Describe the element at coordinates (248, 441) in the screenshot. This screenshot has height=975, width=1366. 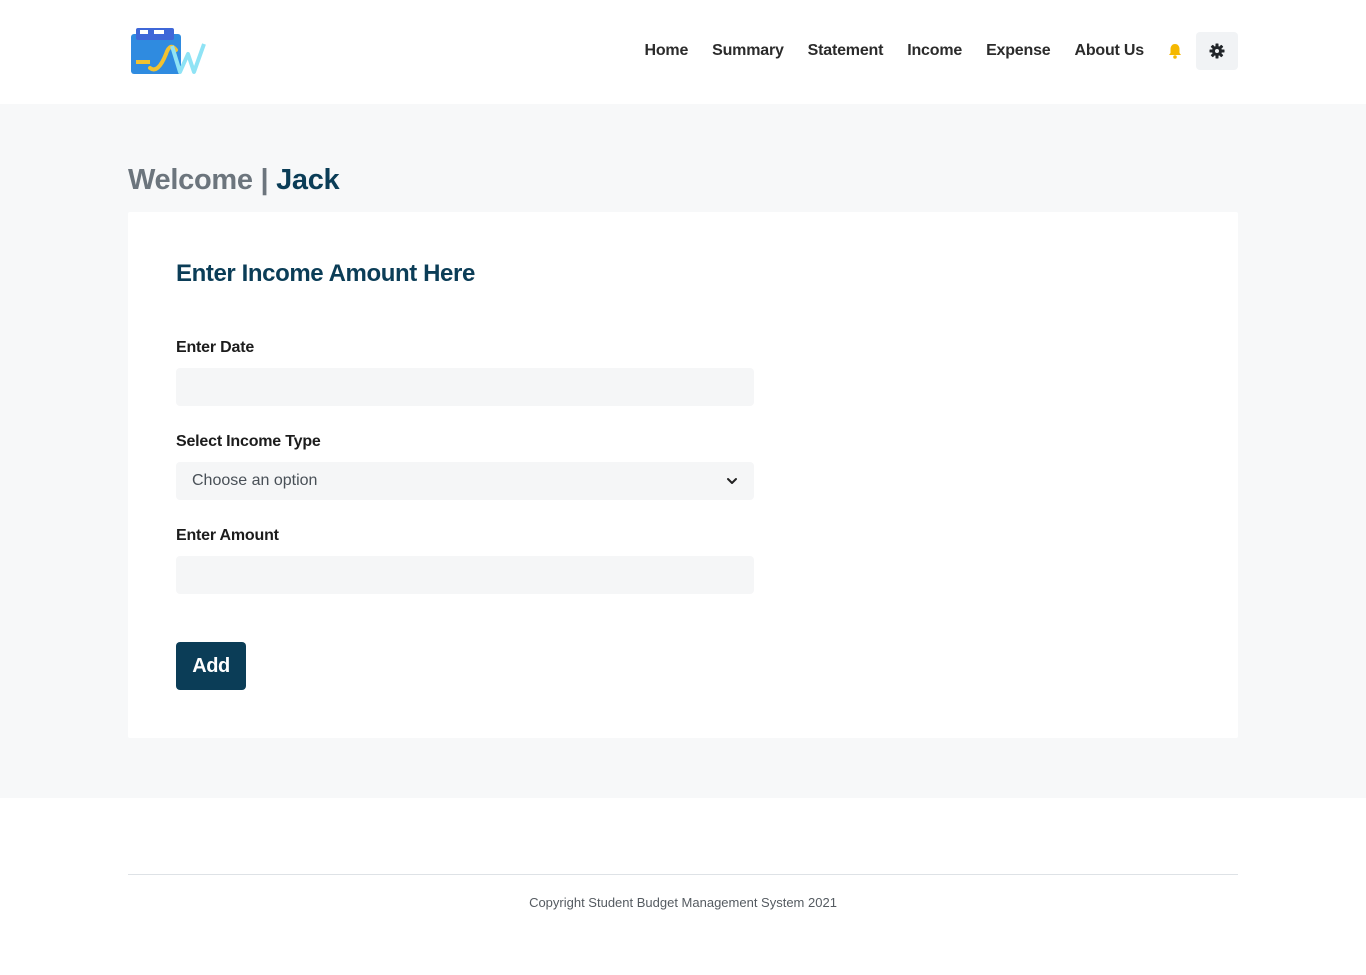
I see `income-type-label: Select Income Type` at that location.